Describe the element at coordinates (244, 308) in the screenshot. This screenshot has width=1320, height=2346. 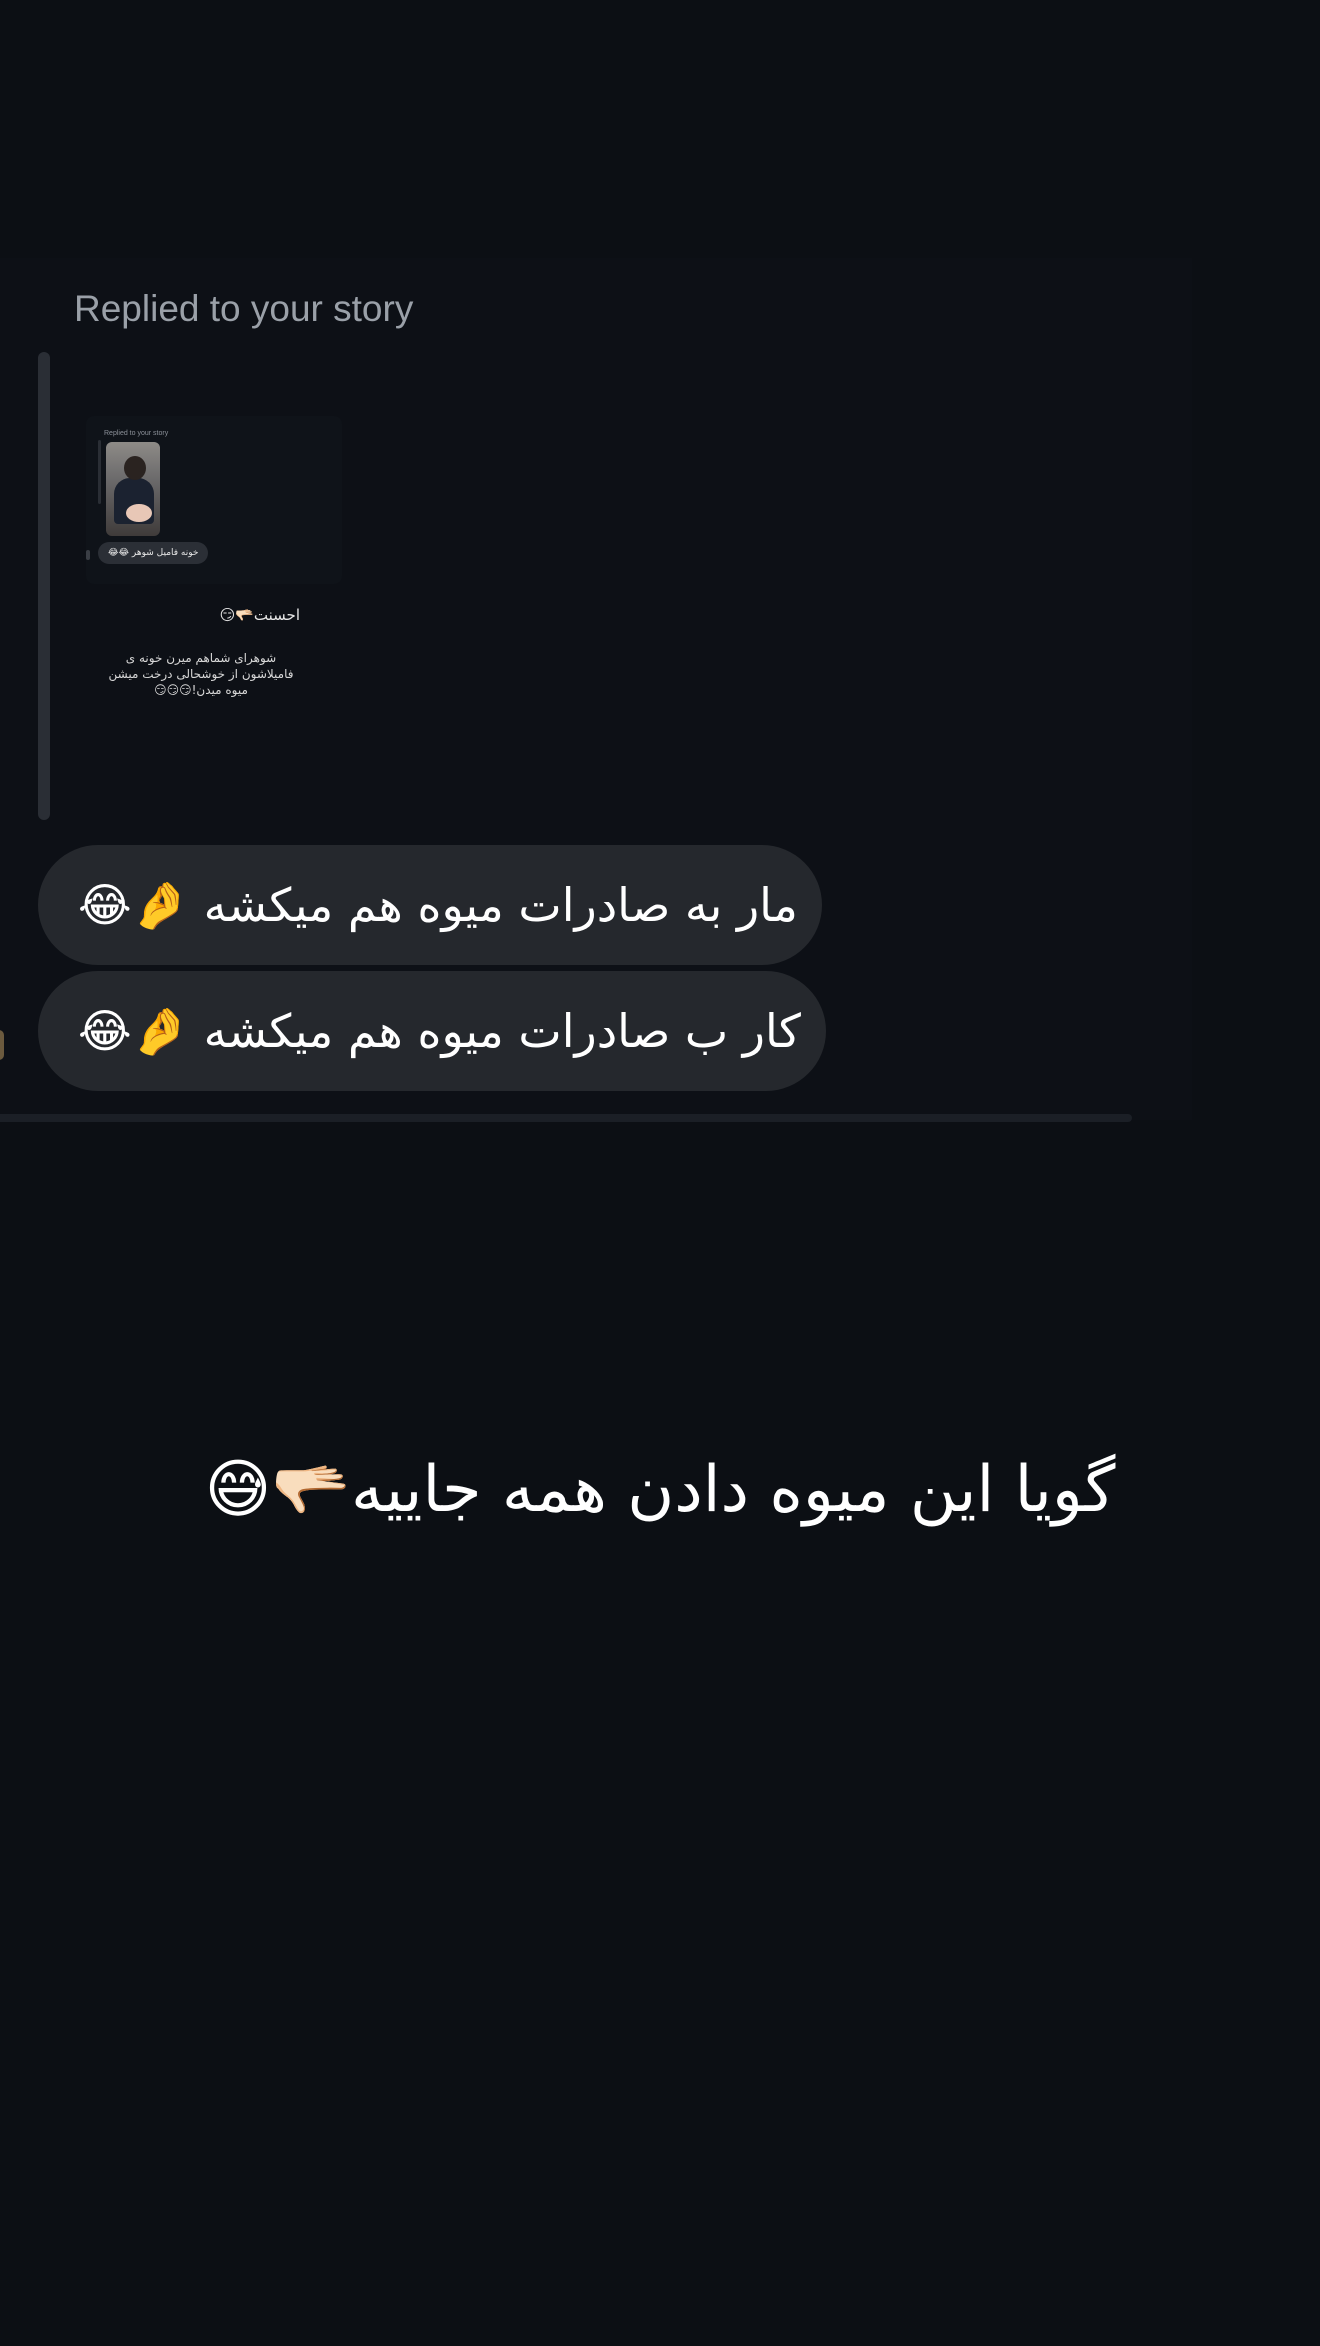
I see `replied-to-story-label: Replied to your story` at that location.